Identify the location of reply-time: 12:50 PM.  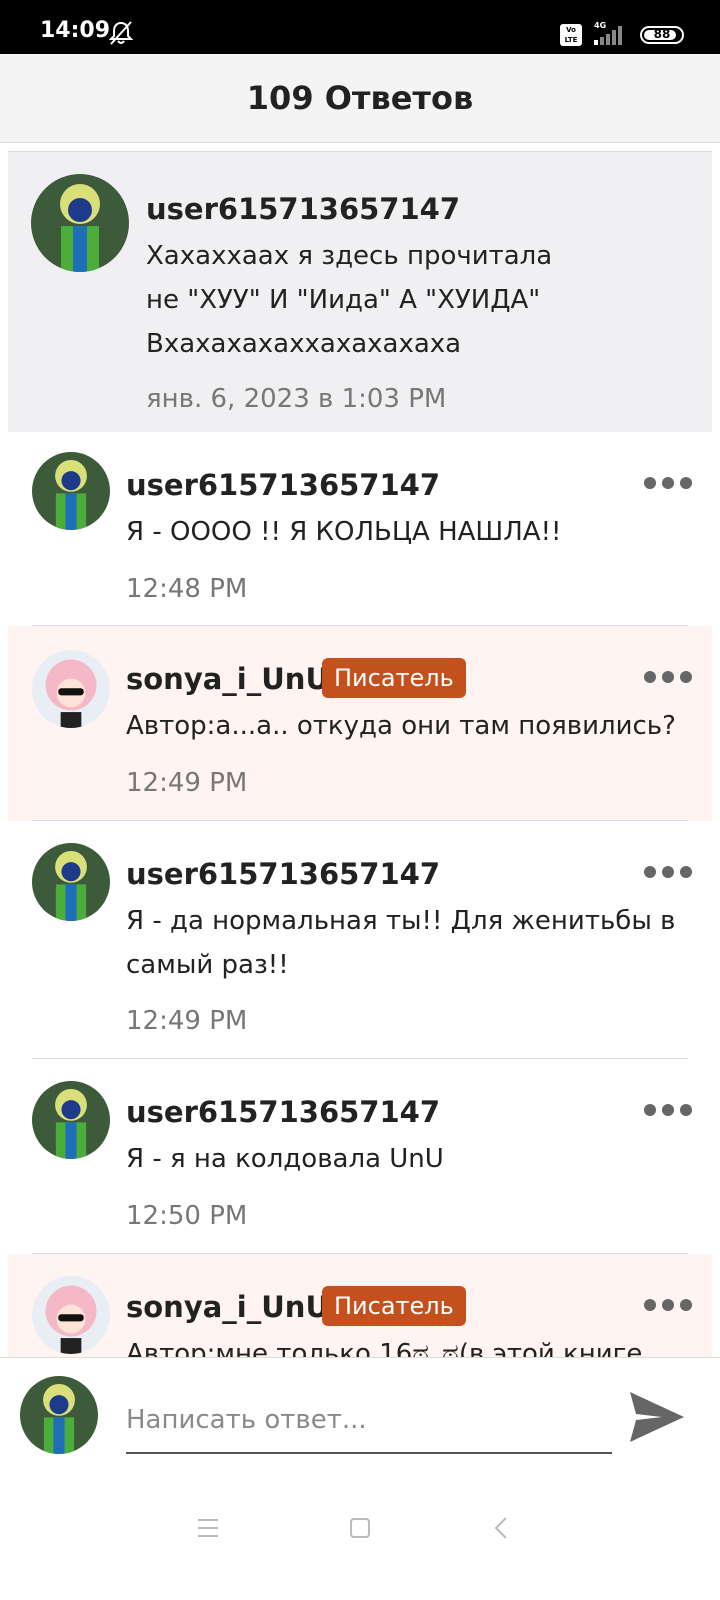
(187, 1216).